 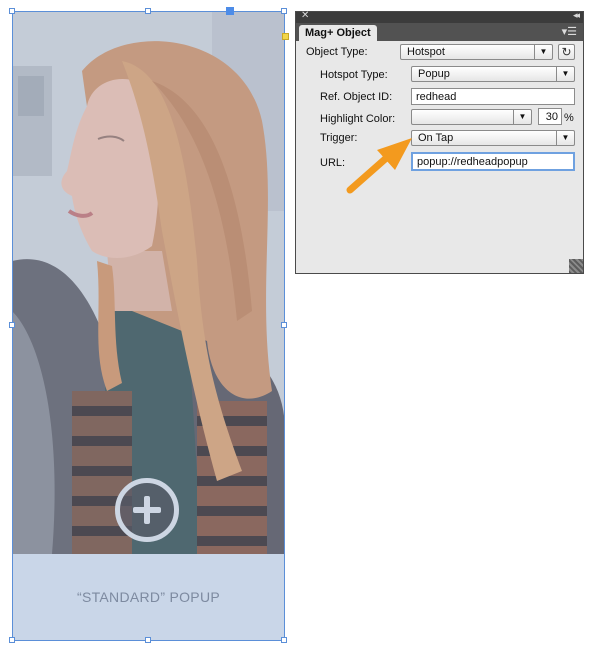 What do you see at coordinates (354, 75) in the screenshot?
I see `hotspot-type-label: Hotspot Type:` at bounding box center [354, 75].